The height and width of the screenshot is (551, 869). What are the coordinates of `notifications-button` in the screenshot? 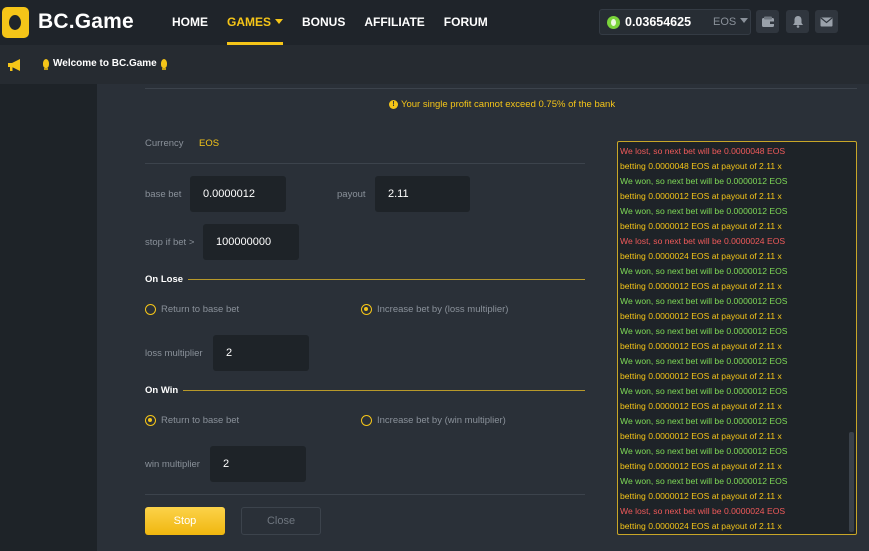 It's located at (797, 21).